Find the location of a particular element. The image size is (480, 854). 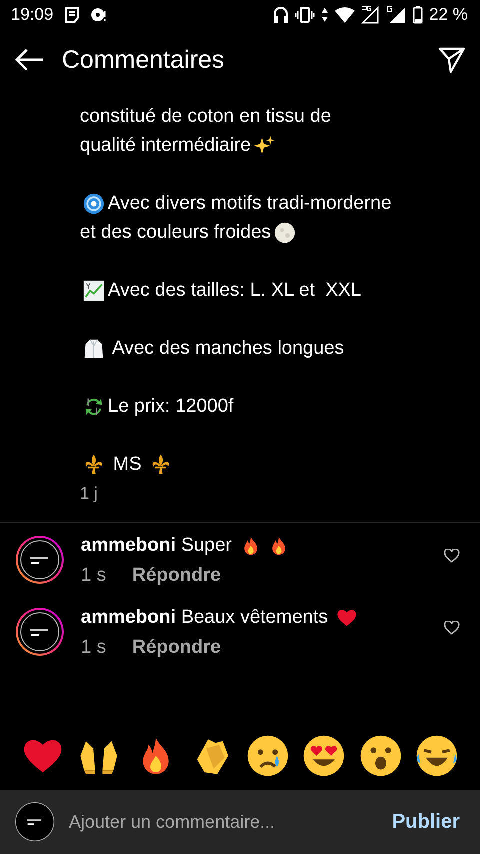

spiral-icon is located at coordinates (94, 203).